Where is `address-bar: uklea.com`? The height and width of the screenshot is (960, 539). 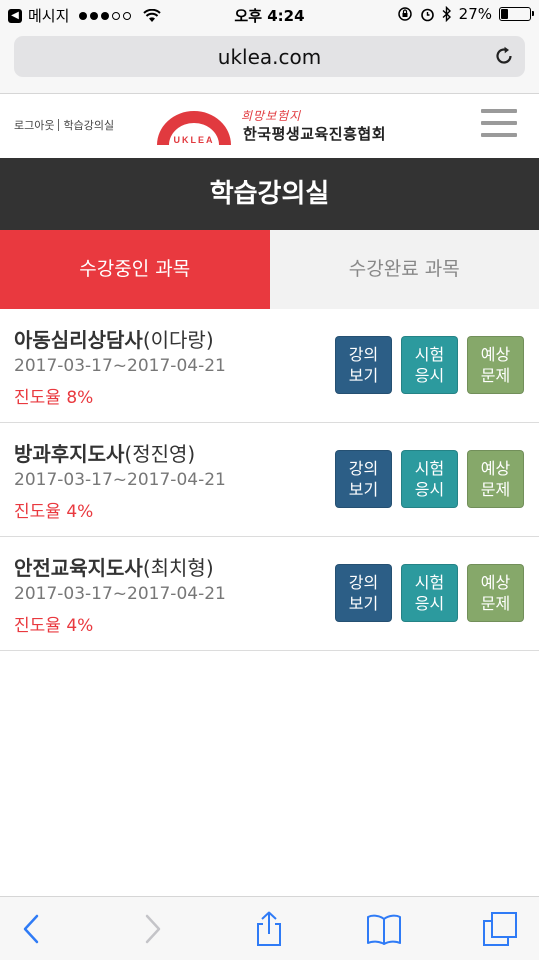 address-bar: uklea.com is located at coordinates (269, 56).